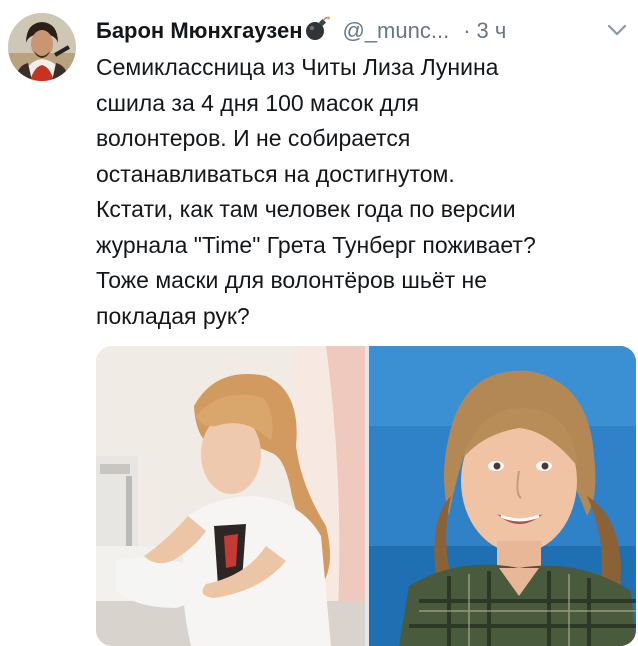 The height and width of the screenshot is (646, 638). What do you see at coordinates (297, 67) in the screenshot?
I see `tweet-text-line: Семиклассница из Читы Лиза Лунина` at bounding box center [297, 67].